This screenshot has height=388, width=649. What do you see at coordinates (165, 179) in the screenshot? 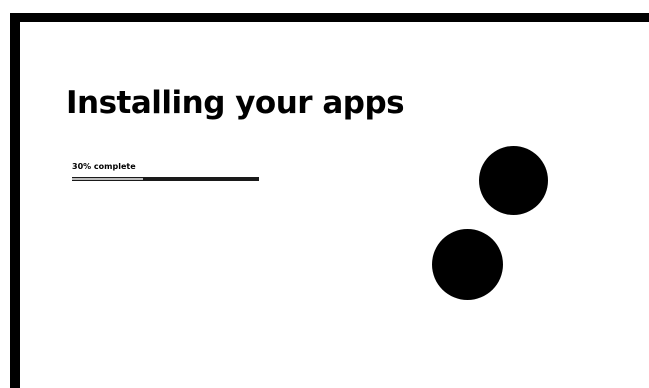
I see `progress-bar` at bounding box center [165, 179].